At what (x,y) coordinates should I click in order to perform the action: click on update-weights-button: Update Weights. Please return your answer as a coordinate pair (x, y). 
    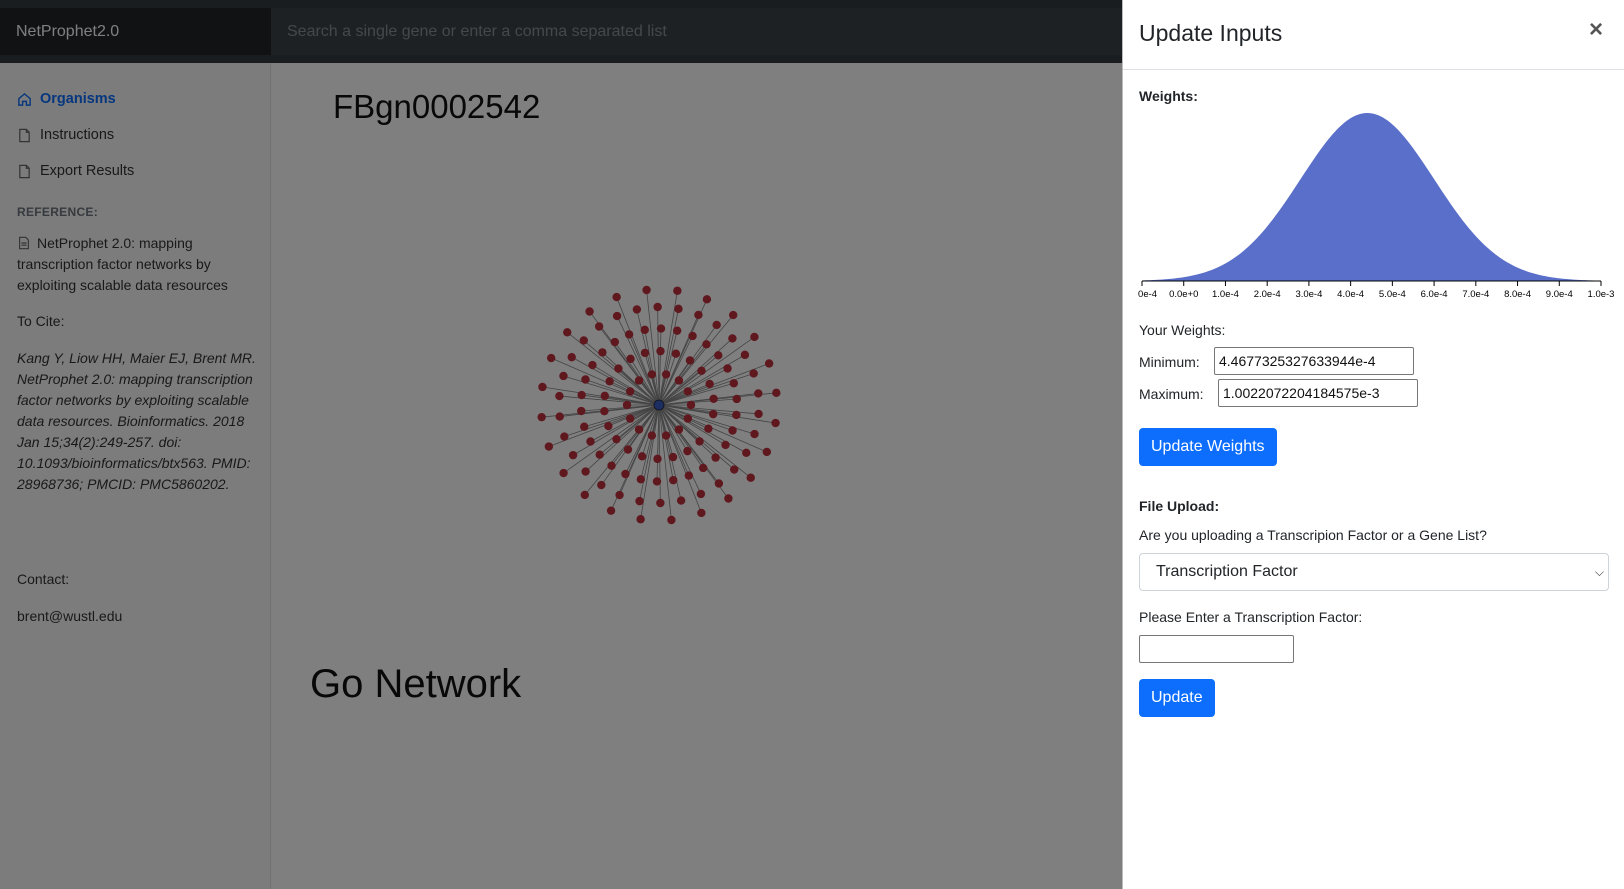
    Looking at the image, I should click on (1208, 447).